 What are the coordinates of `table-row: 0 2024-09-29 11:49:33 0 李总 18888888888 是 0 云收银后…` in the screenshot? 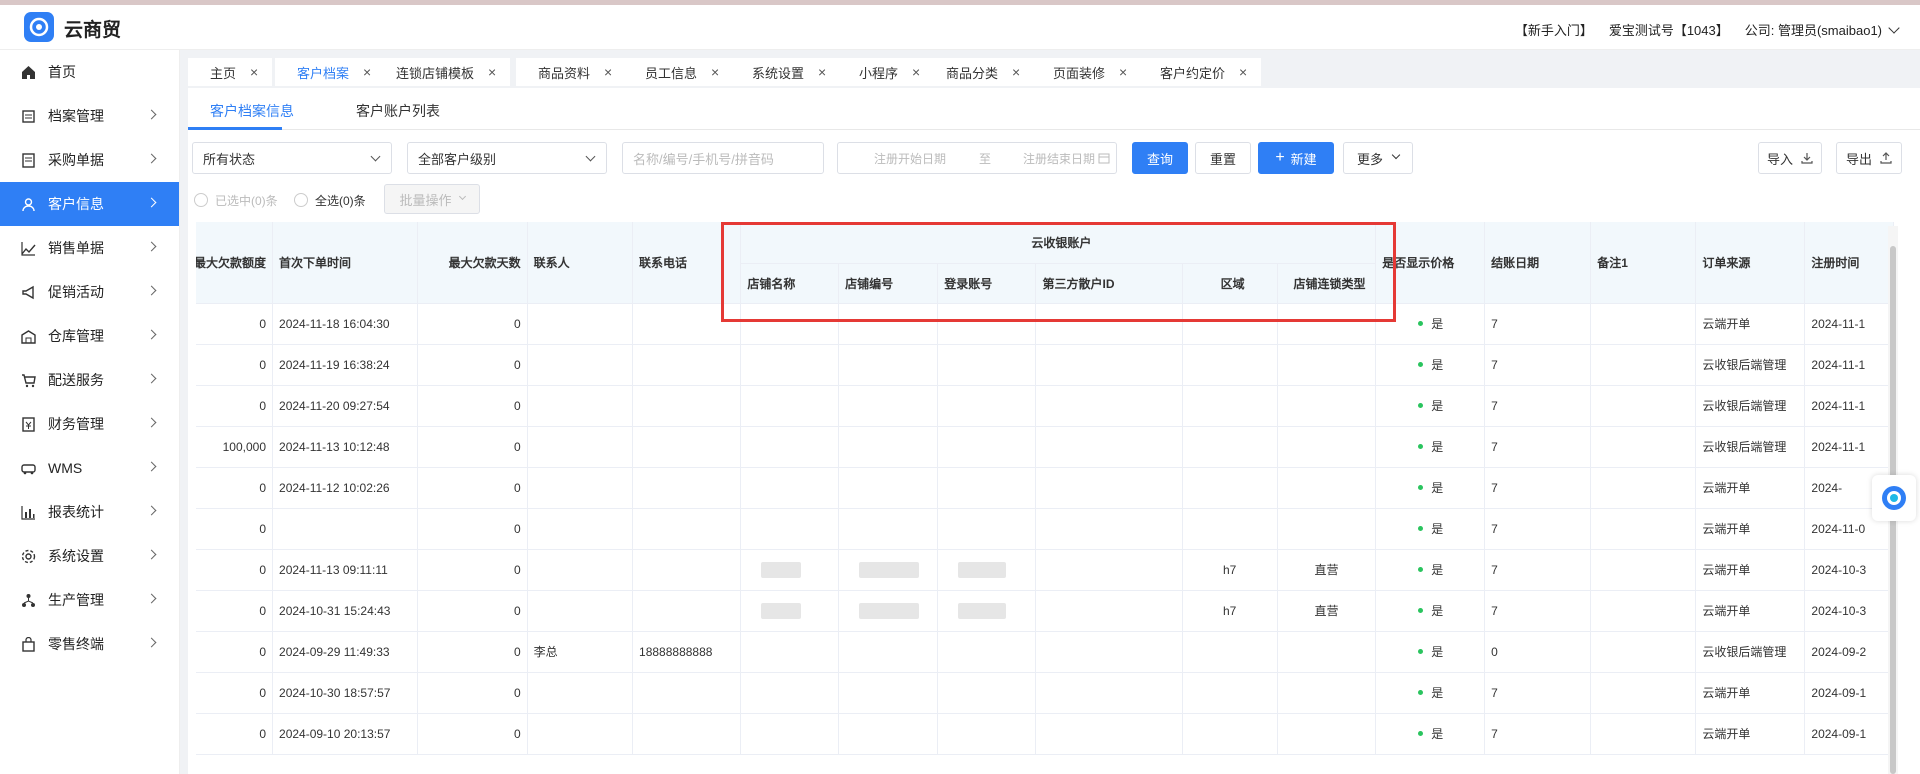 It's located at (1045, 652).